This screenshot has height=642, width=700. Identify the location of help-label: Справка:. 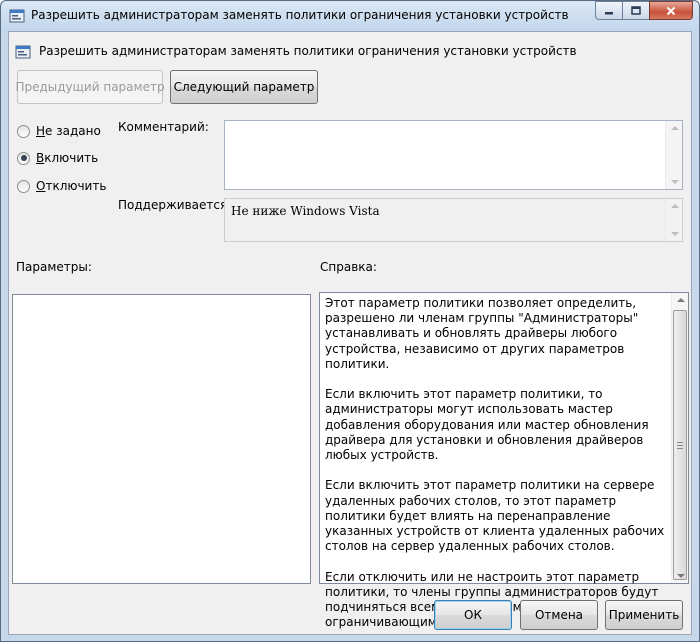
(348, 267).